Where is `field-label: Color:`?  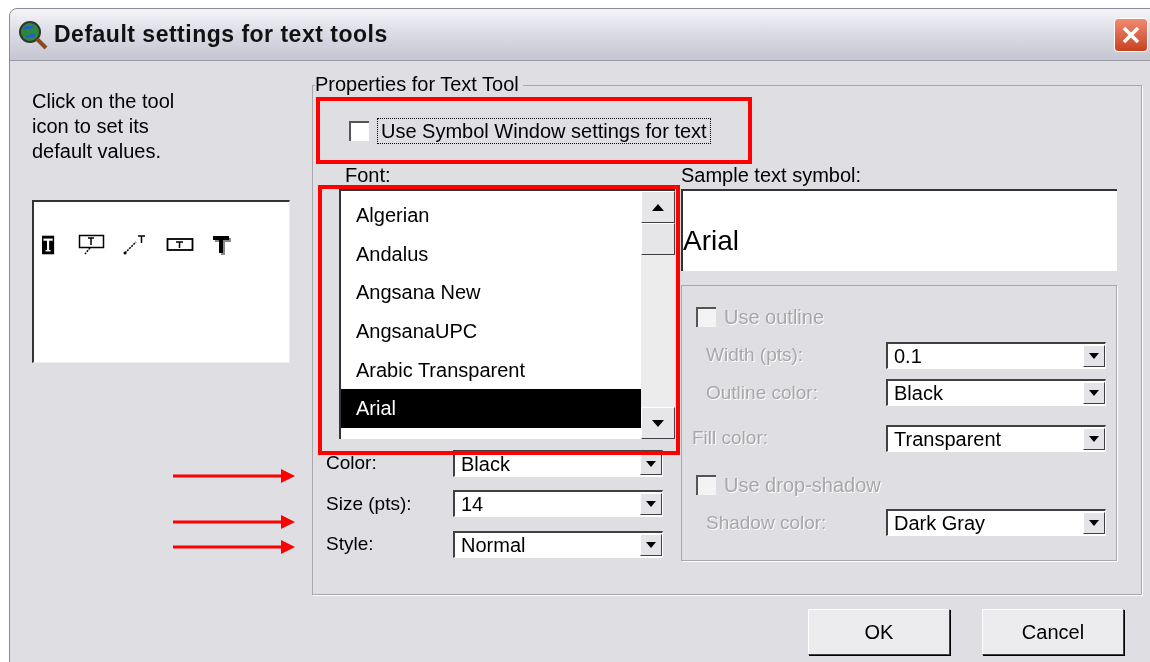
field-label: Color: is located at coordinates (352, 463).